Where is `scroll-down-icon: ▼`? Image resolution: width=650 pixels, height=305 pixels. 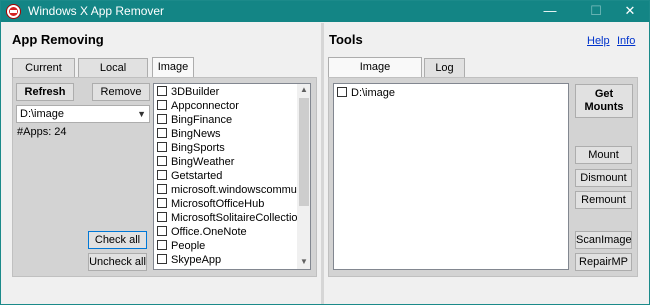
scroll-down-icon: ▼ is located at coordinates (303, 261).